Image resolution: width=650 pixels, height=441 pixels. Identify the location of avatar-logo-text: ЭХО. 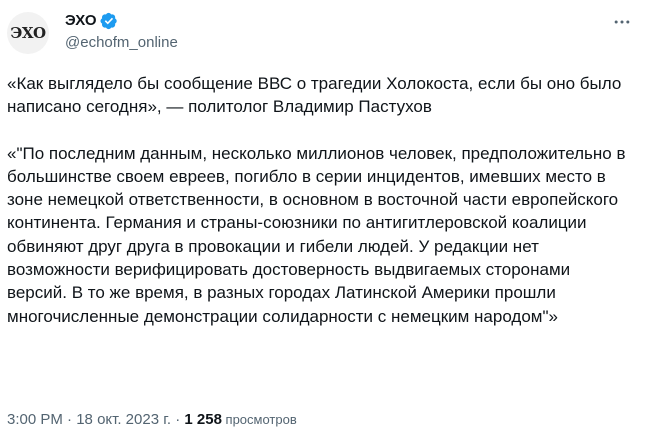
(28, 33).